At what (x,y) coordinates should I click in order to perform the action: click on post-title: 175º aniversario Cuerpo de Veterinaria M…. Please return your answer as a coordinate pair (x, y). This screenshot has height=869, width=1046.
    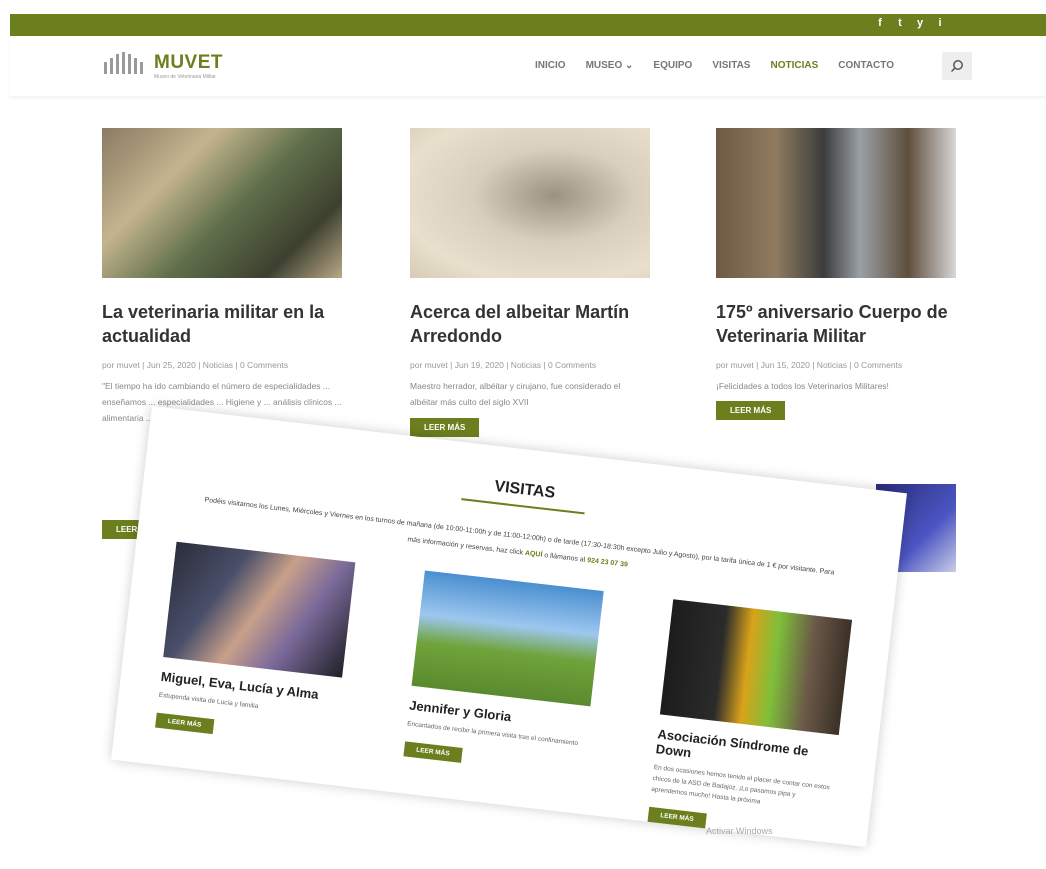
    Looking at the image, I should click on (836, 324).